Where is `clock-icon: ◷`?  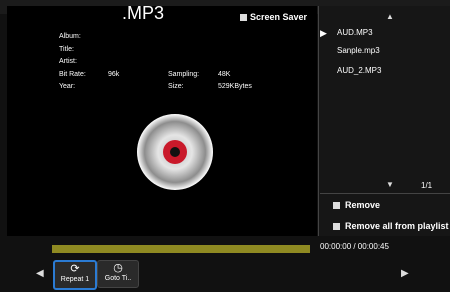 clock-icon: ◷ is located at coordinates (118, 268).